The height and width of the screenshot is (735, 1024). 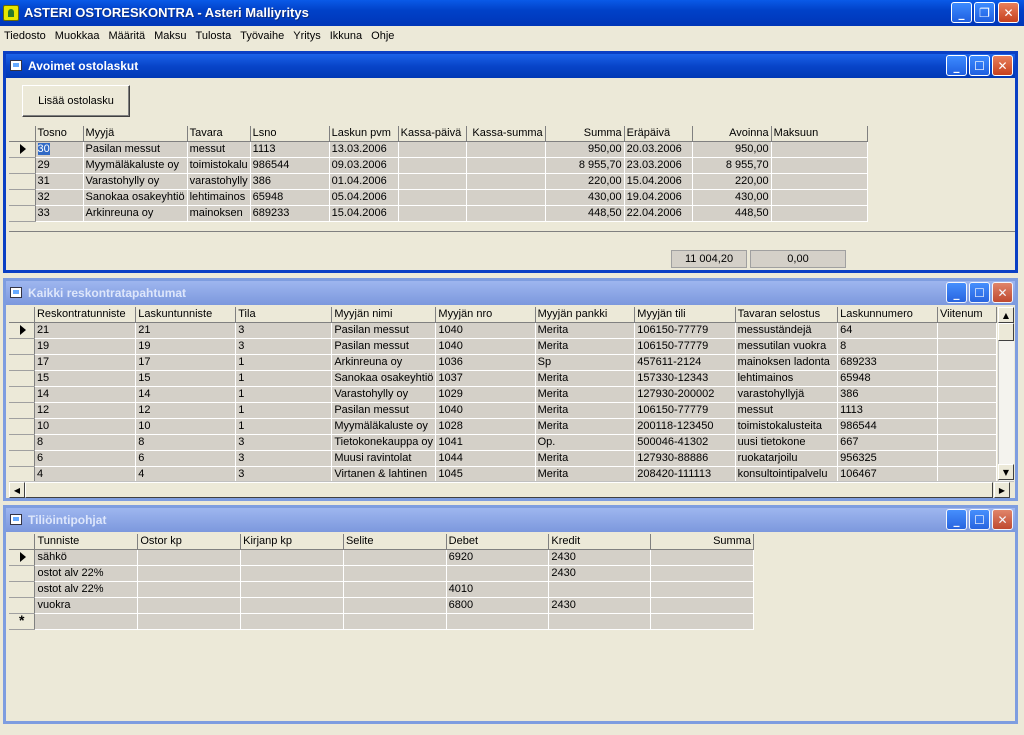 I want to click on table-cell: 2430, so click(x=600, y=605).